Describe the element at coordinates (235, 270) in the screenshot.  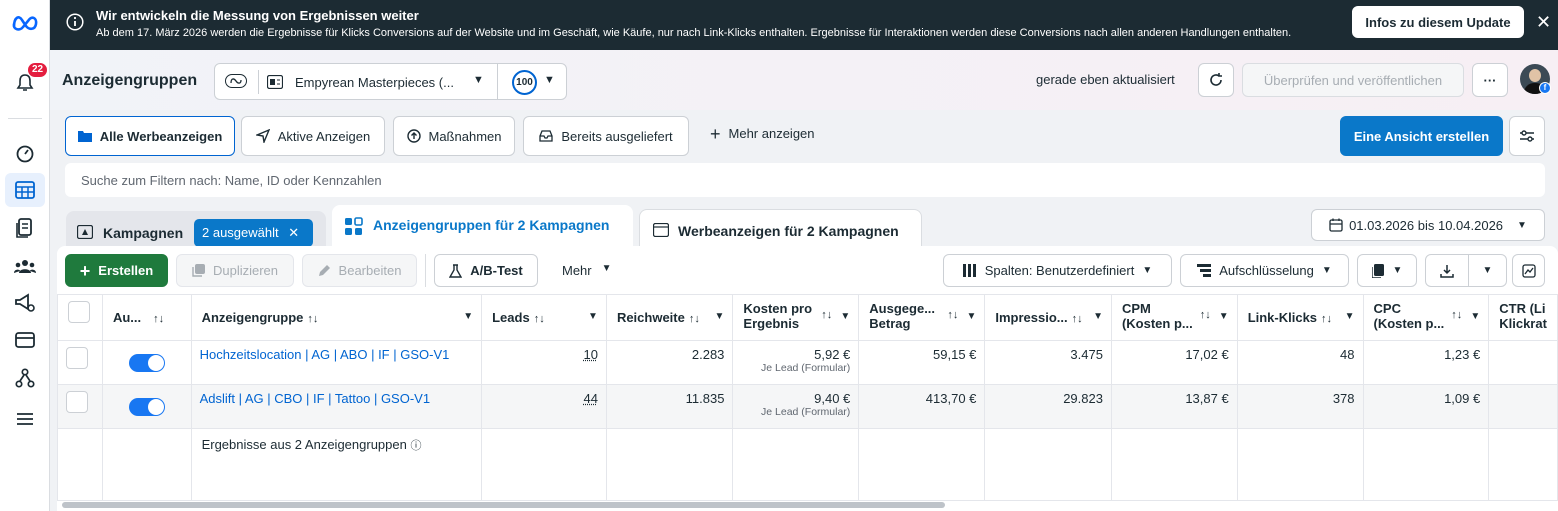
I see `duplicate-button: Duplizieren` at that location.